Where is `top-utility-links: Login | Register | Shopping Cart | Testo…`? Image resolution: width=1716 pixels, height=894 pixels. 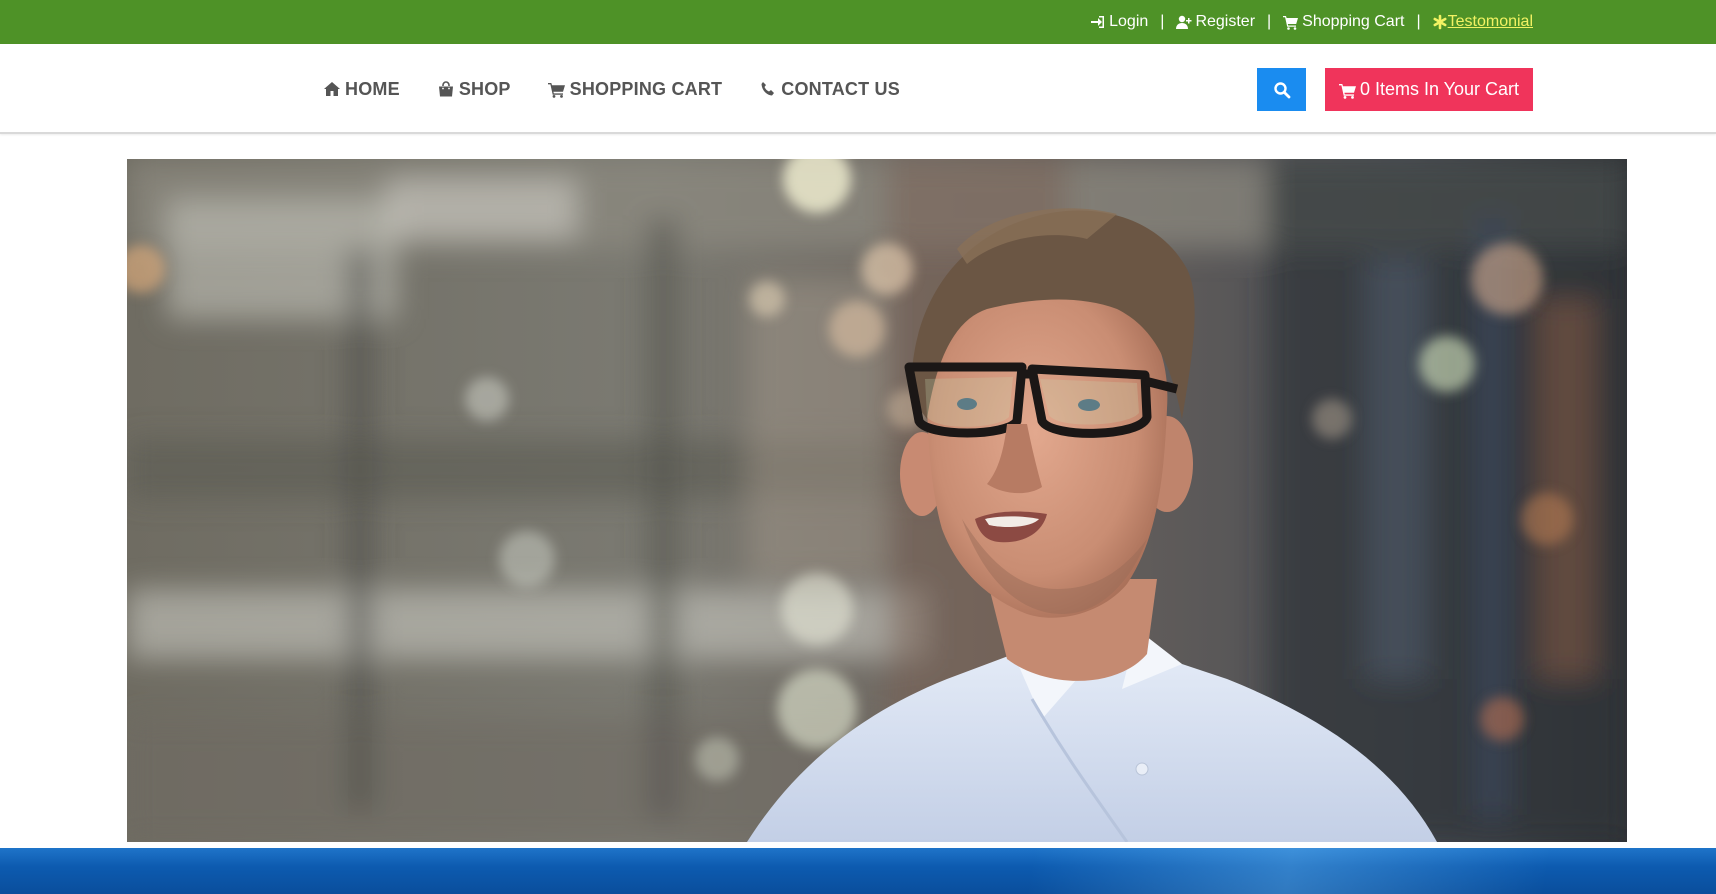
top-utility-links: Login | Register | Shopping Cart | Testo… is located at coordinates (1311, 22).